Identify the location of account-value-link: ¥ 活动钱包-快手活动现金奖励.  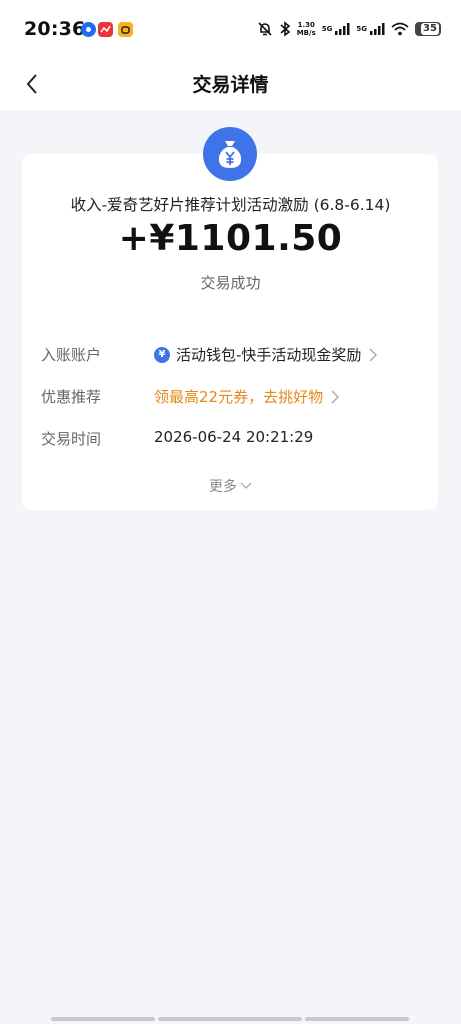
(266, 354).